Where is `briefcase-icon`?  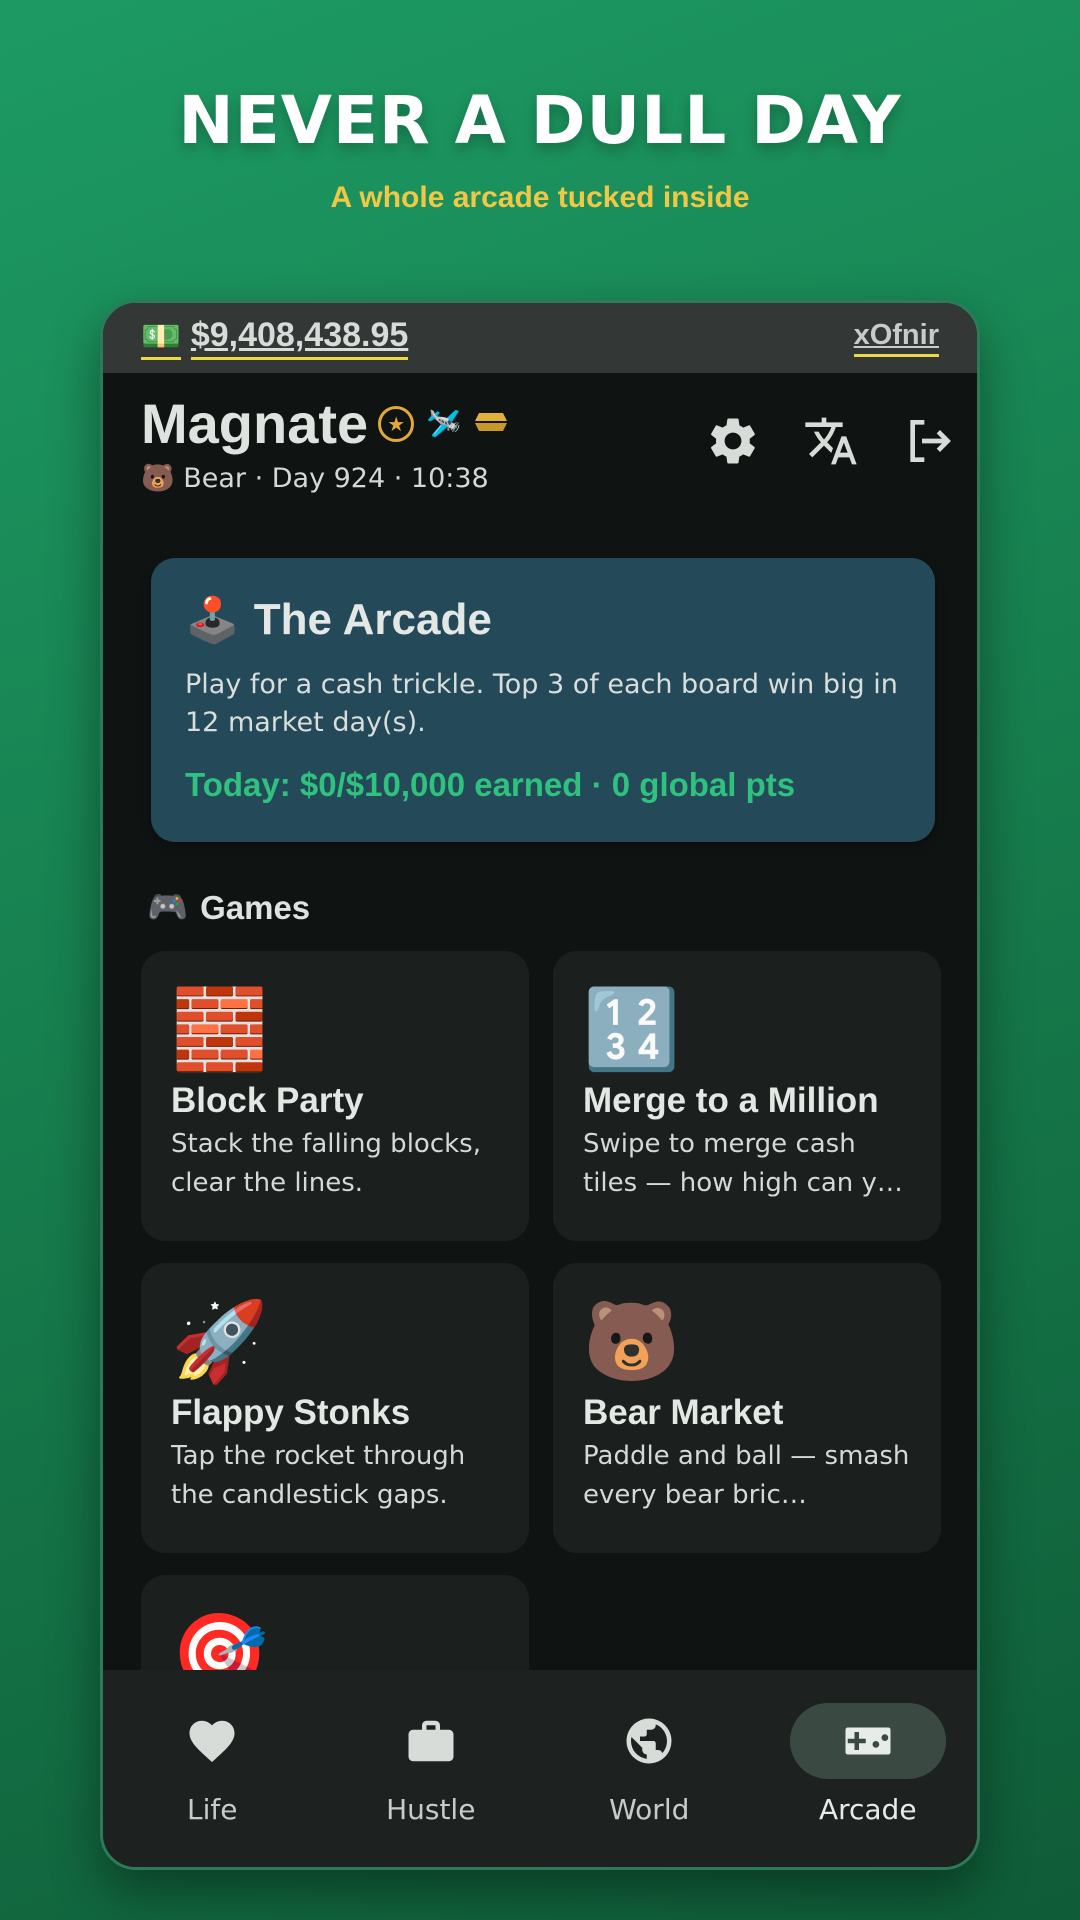 briefcase-icon is located at coordinates (431, 1741).